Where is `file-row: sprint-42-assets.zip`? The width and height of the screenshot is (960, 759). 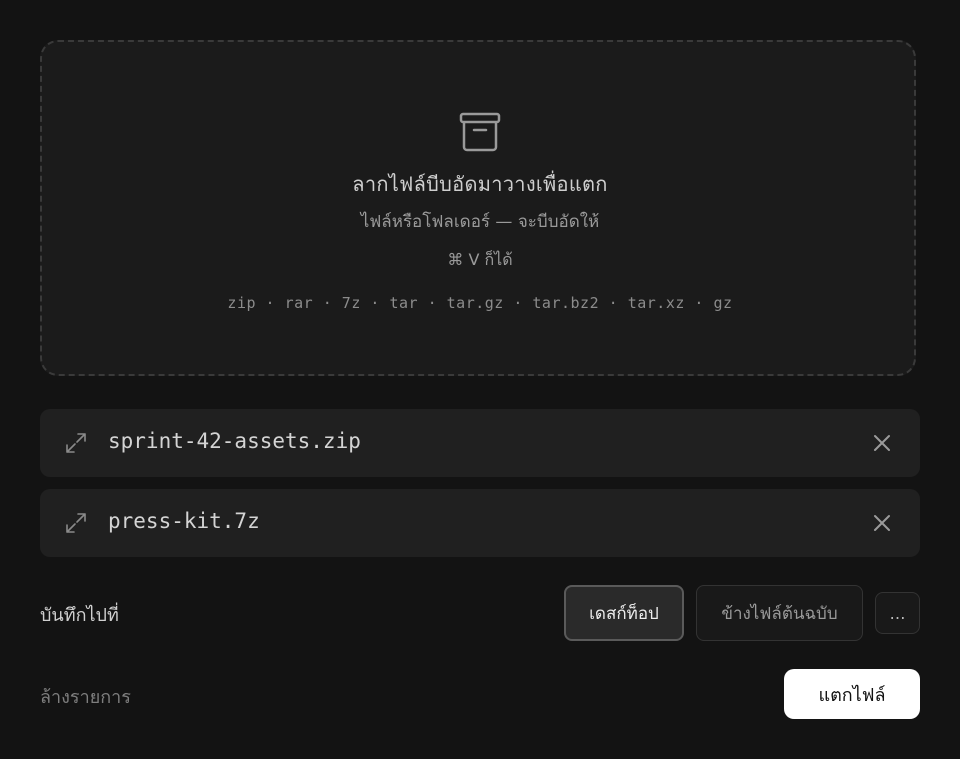 file-row: sprint-42-assets.zip is located at coordinates (480, 443).